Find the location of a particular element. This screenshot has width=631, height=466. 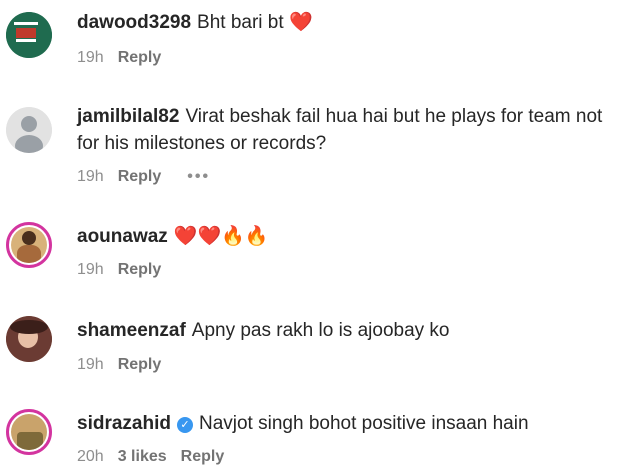

more-options-icon: ••• is located at coordinates (198, 176).